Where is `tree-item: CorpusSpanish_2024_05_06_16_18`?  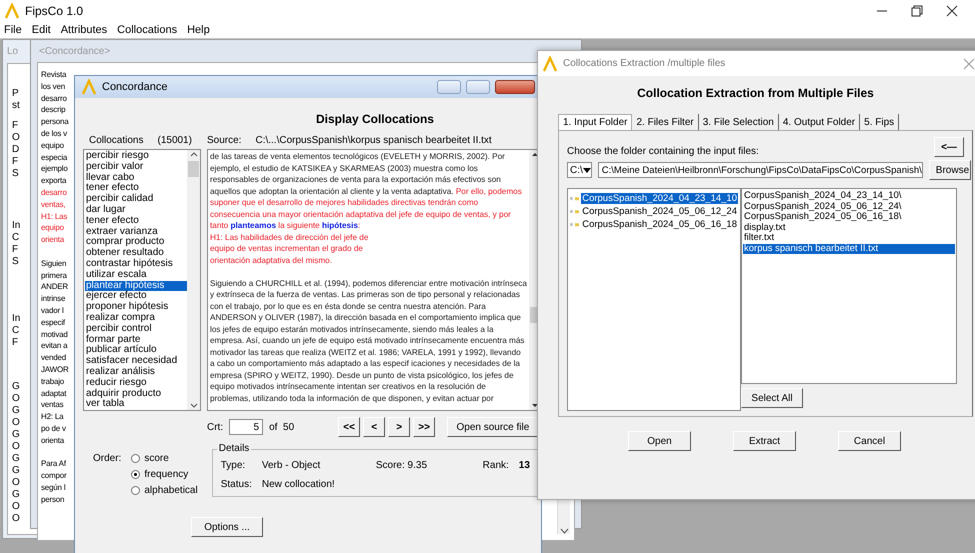
tree-item: CorpusSpanish_2024_05_06_16_18 is located at coordinates (659, 224).